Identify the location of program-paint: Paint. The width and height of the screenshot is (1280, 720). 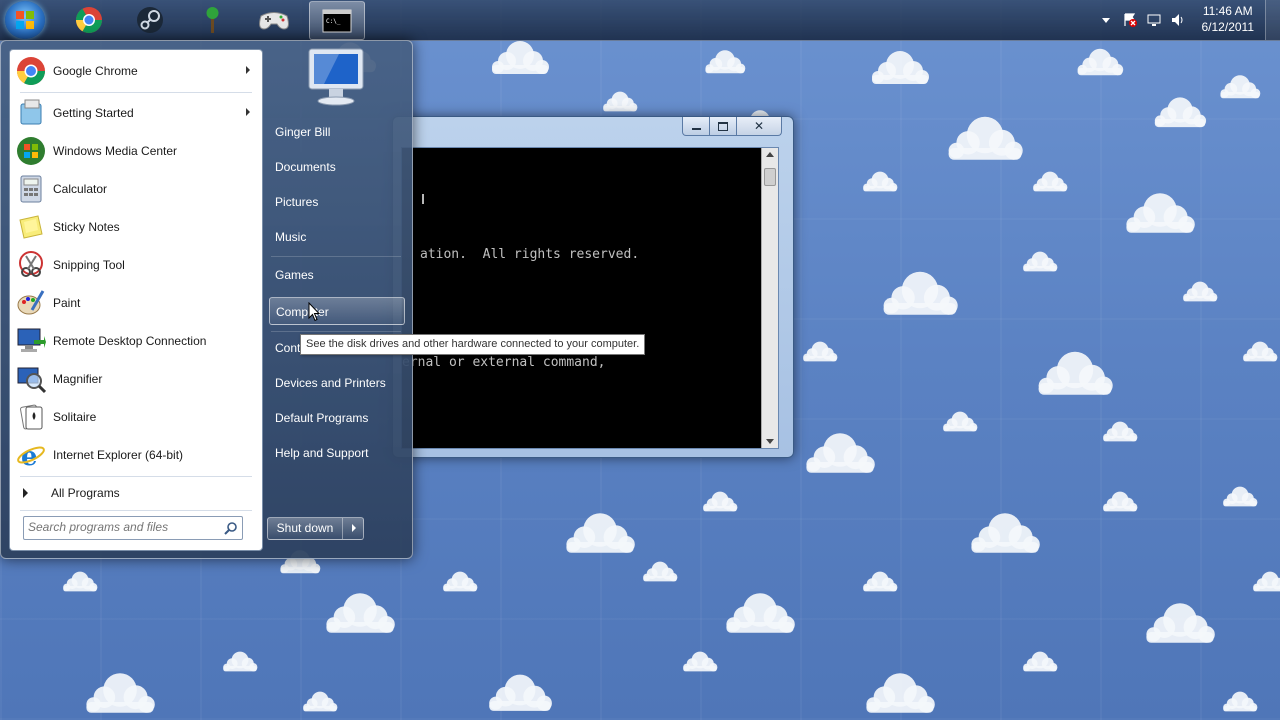
(136, 303).